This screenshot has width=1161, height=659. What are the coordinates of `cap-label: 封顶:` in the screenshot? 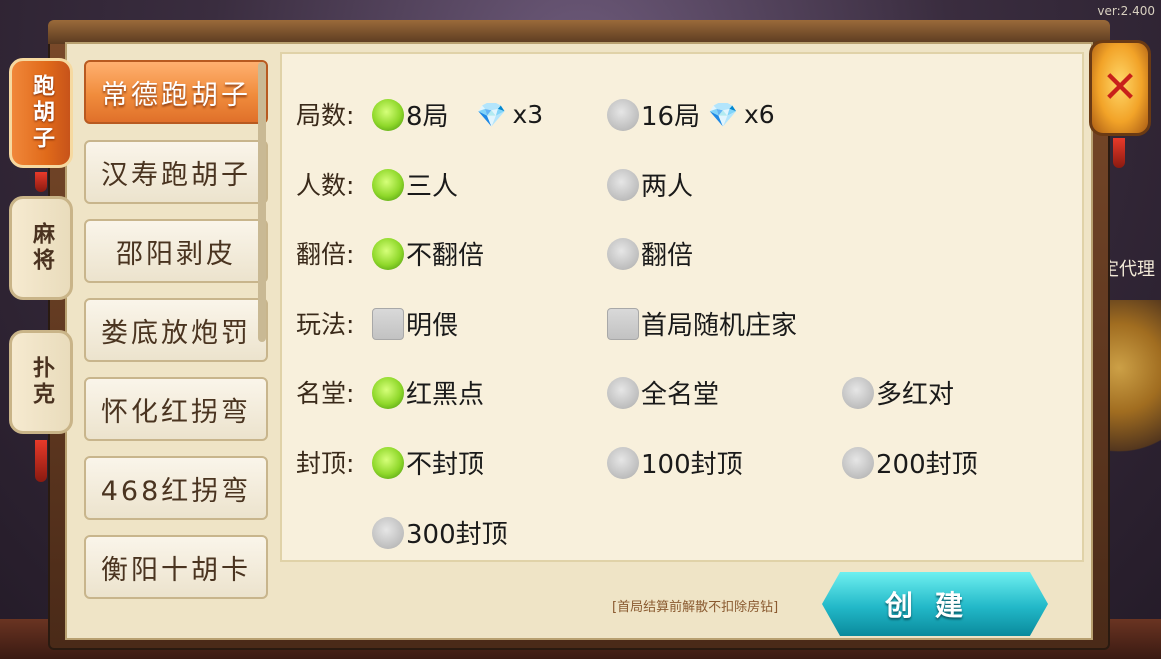 It's located at (325, 463).